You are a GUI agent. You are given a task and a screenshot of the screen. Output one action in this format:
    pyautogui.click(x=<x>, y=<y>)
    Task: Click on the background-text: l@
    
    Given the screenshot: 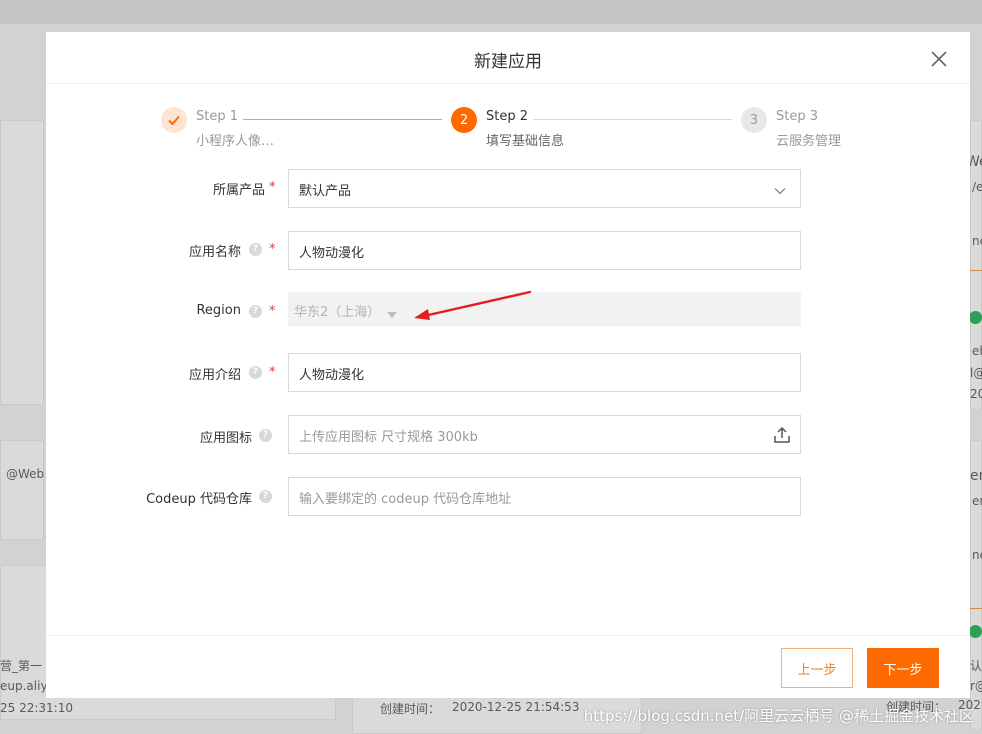 What is the action you would take?
    pyautogui.click(x=976, y=373)
    